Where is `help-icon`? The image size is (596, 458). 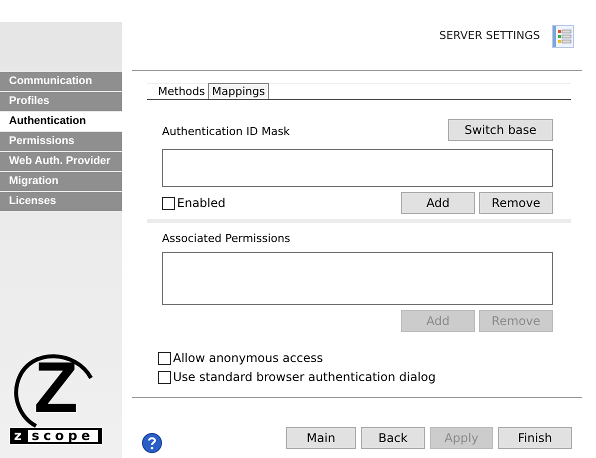 help-icon is located at coordinates (152, 442).